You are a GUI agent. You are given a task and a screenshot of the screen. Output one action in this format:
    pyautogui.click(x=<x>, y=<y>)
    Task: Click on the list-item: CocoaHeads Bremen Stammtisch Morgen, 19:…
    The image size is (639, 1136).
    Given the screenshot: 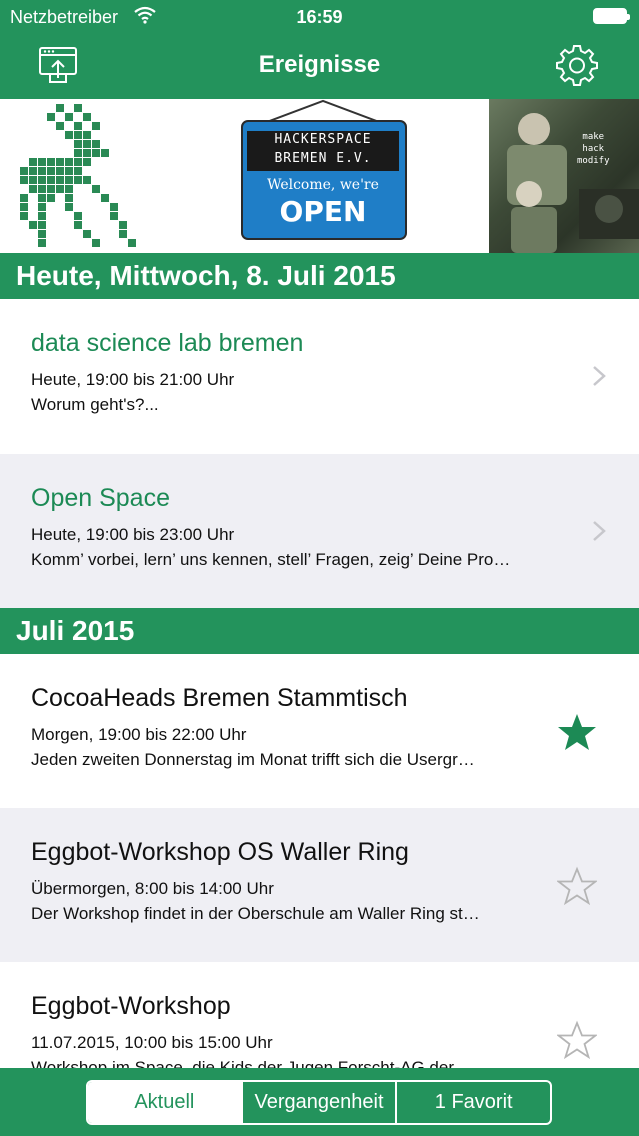 What is the action you would take?
    pyautogui.click(x=319, y=731)
    